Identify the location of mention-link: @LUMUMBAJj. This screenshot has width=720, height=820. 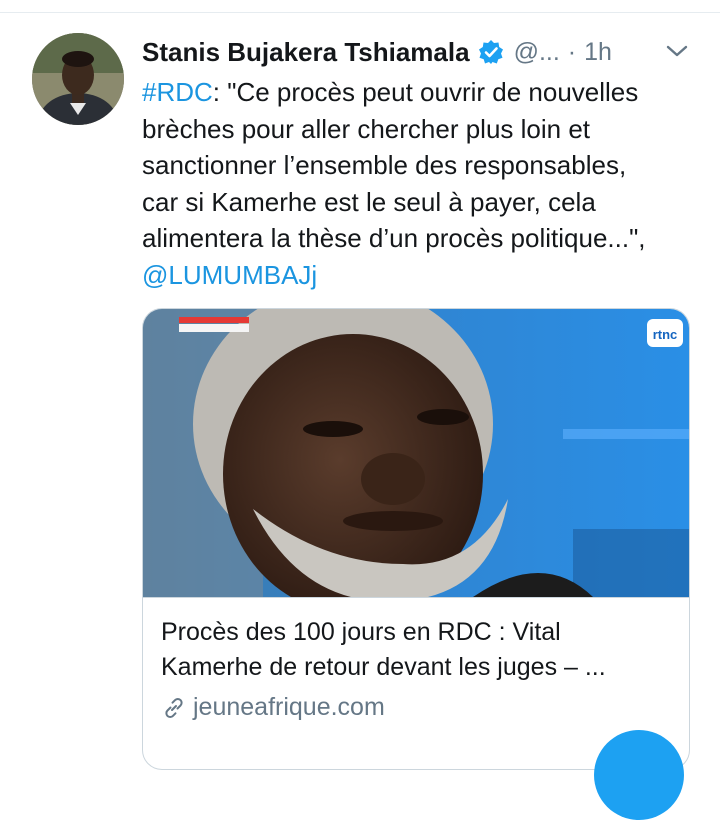
(229, 275).